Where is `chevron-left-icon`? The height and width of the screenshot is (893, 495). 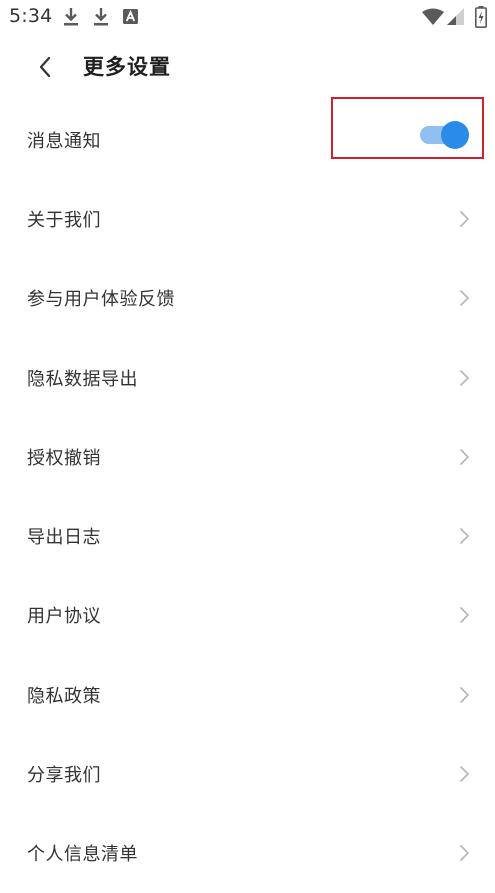
chevron-left-icon is located at coordinates (45, 67).